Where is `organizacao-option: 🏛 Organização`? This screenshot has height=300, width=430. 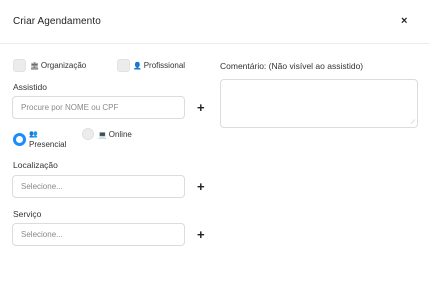 organizacao-option: 🏛 Organização is located at coordinates (58, 66).